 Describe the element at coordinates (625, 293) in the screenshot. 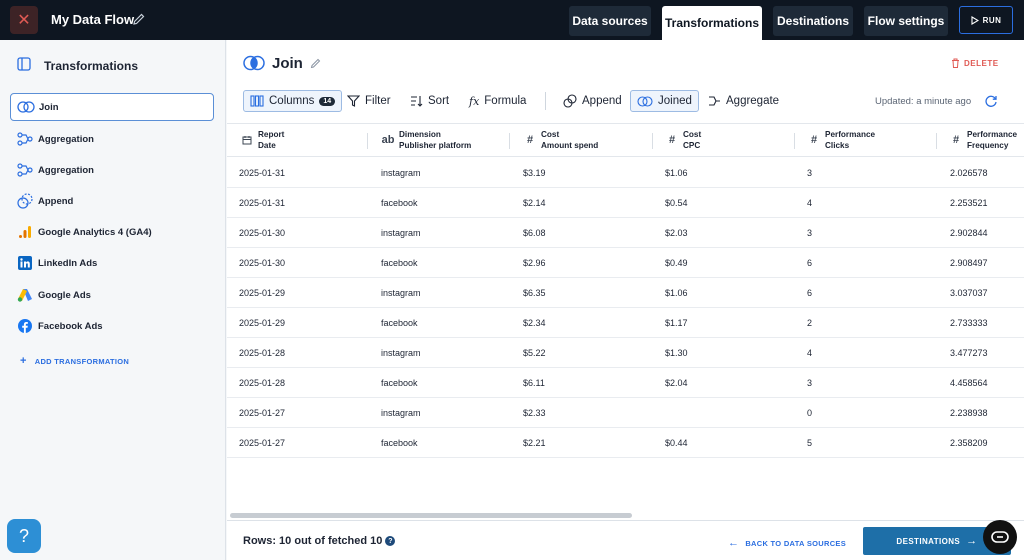

I see `table-row: 2025-01-29 instagram $6.35 $1.06 6 3.037037` at that location.